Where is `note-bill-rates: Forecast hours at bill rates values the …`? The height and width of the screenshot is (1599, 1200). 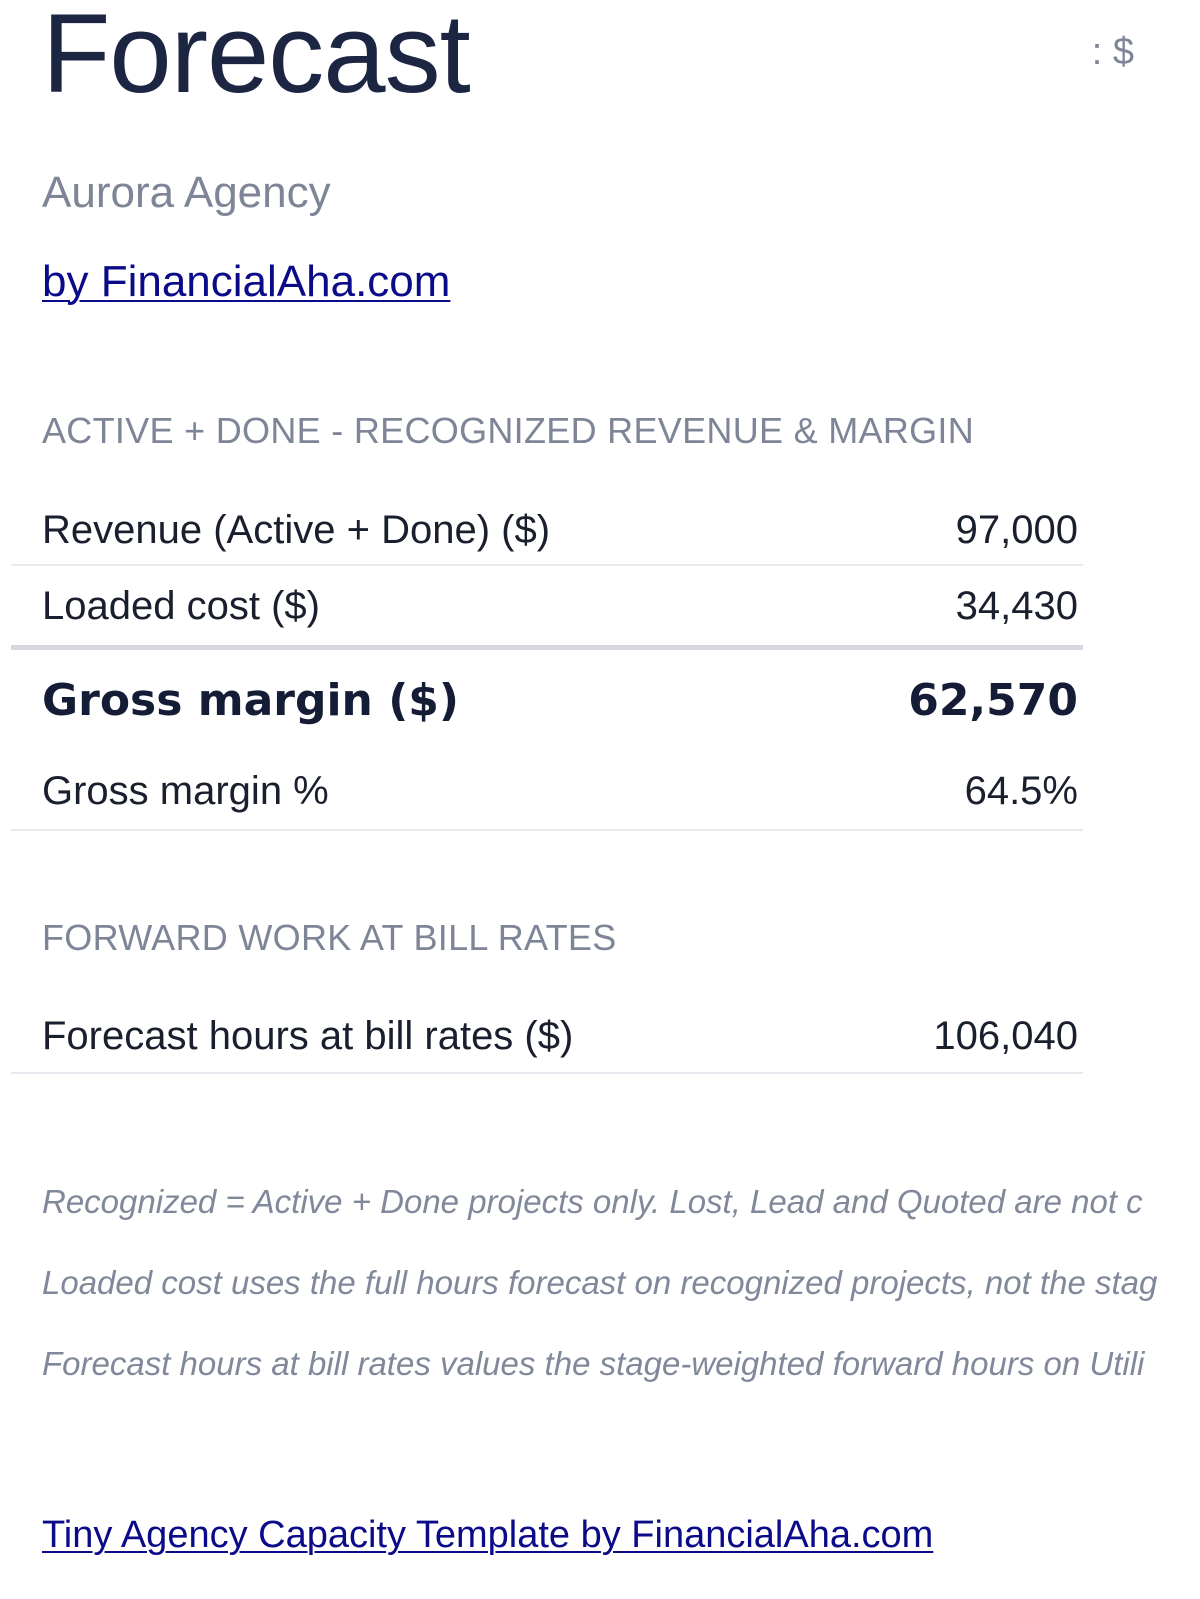 note-bill-rates: Forecast hours at bill rates values the … is located at coordinates (593, 1363).